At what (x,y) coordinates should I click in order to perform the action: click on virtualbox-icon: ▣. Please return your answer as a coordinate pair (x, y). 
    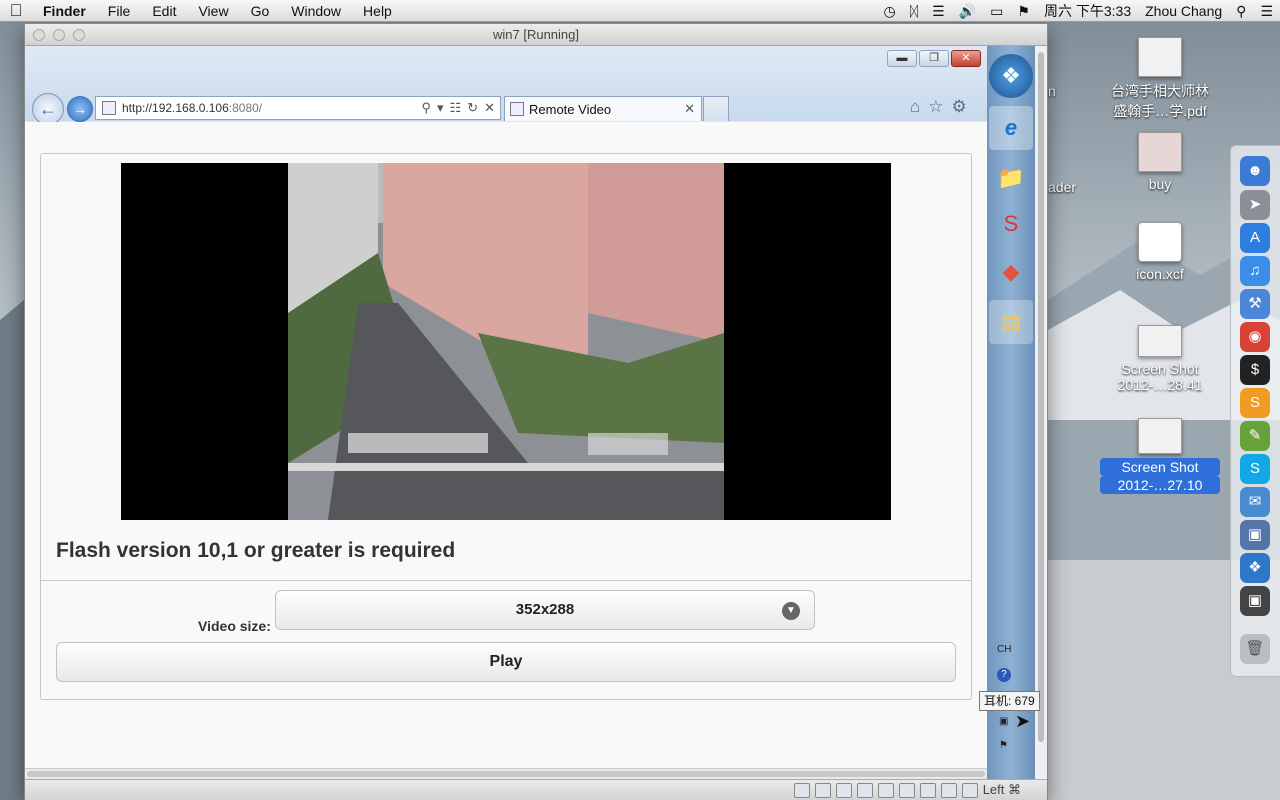
    Looking at the image, I should click on (1255, 535).